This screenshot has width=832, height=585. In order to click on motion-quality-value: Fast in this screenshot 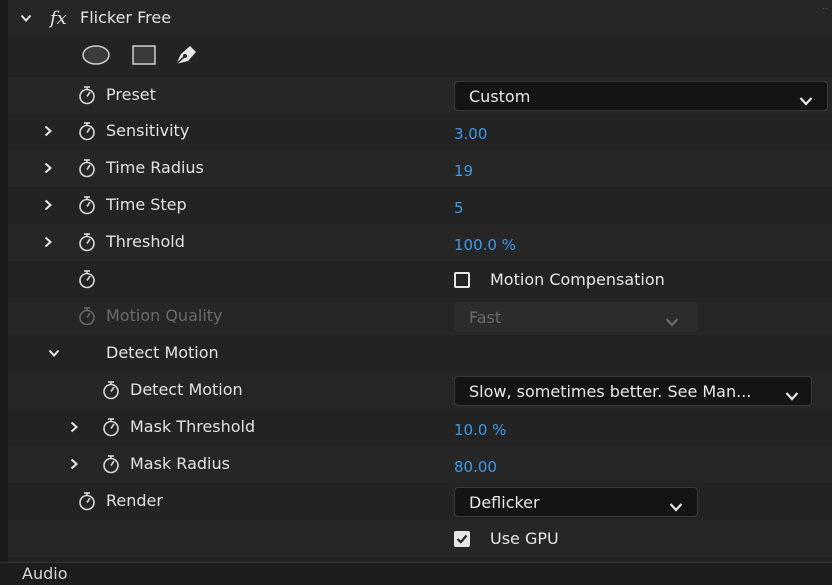, I will do `click(485, 317)`.